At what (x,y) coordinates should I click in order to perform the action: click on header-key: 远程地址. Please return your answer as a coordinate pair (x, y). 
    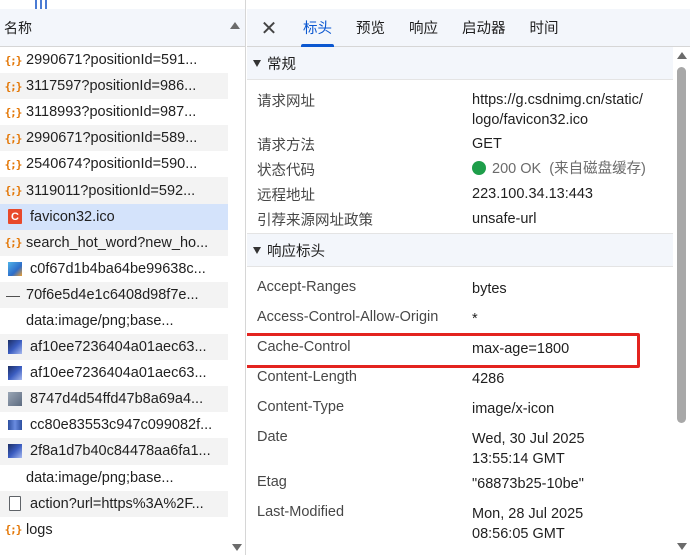
    Looking at the image, I should click on (286, 196).